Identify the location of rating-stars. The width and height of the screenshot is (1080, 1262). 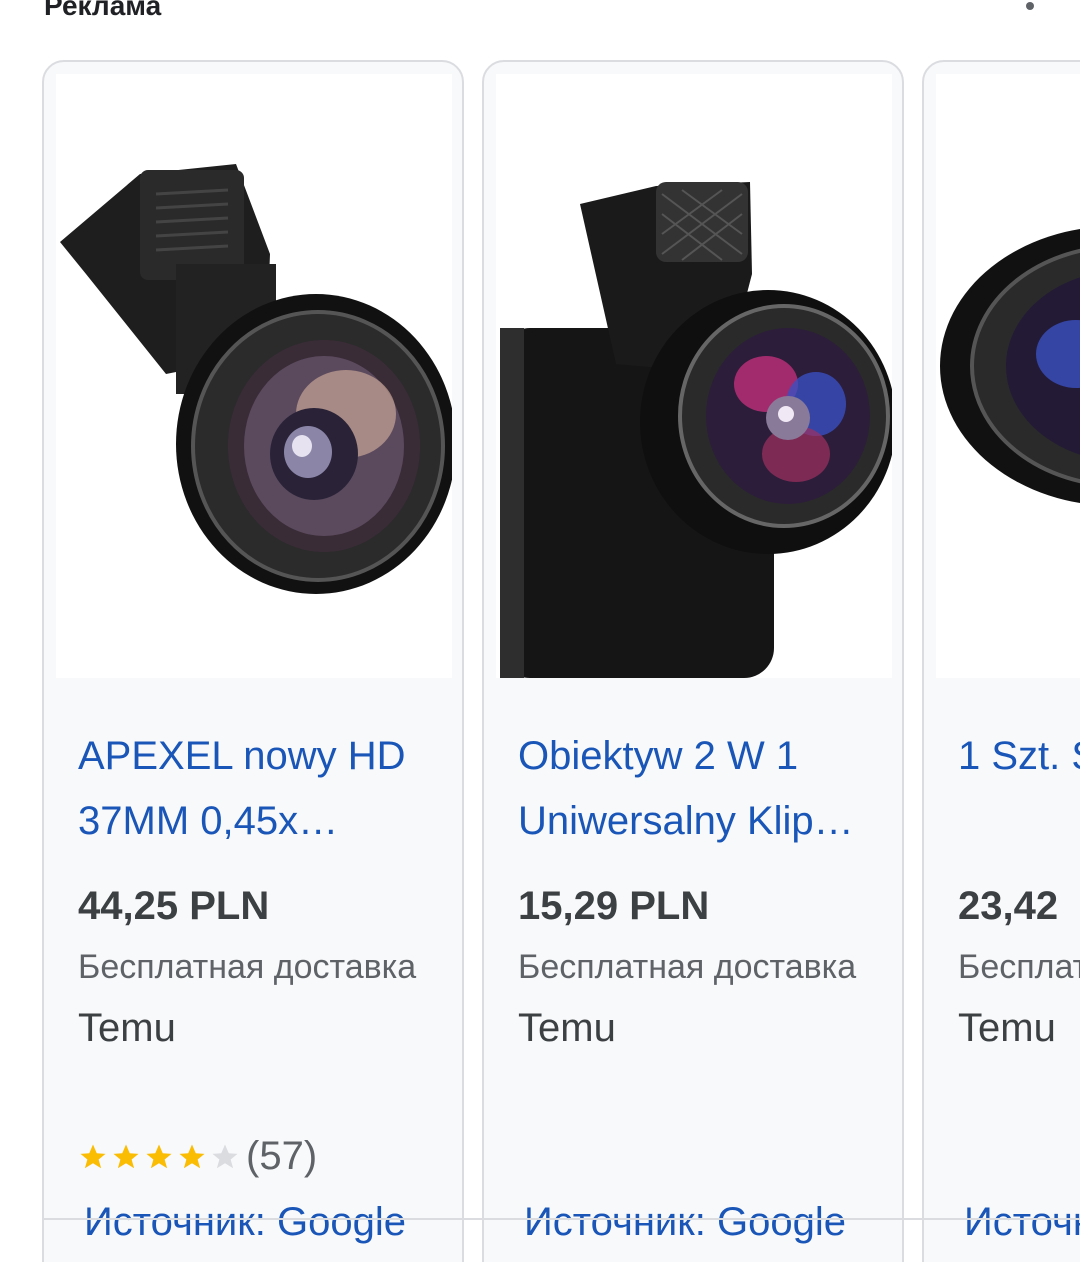
(159, 1157).